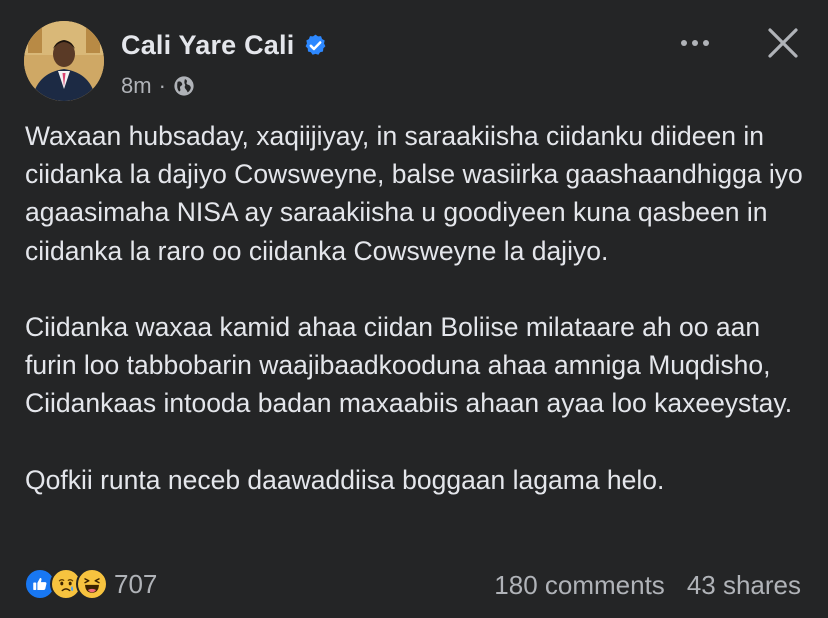 This screenshot has width=828, height=618. I want to click on author-name-row: Cali Yare Cali, so click(224, 45).